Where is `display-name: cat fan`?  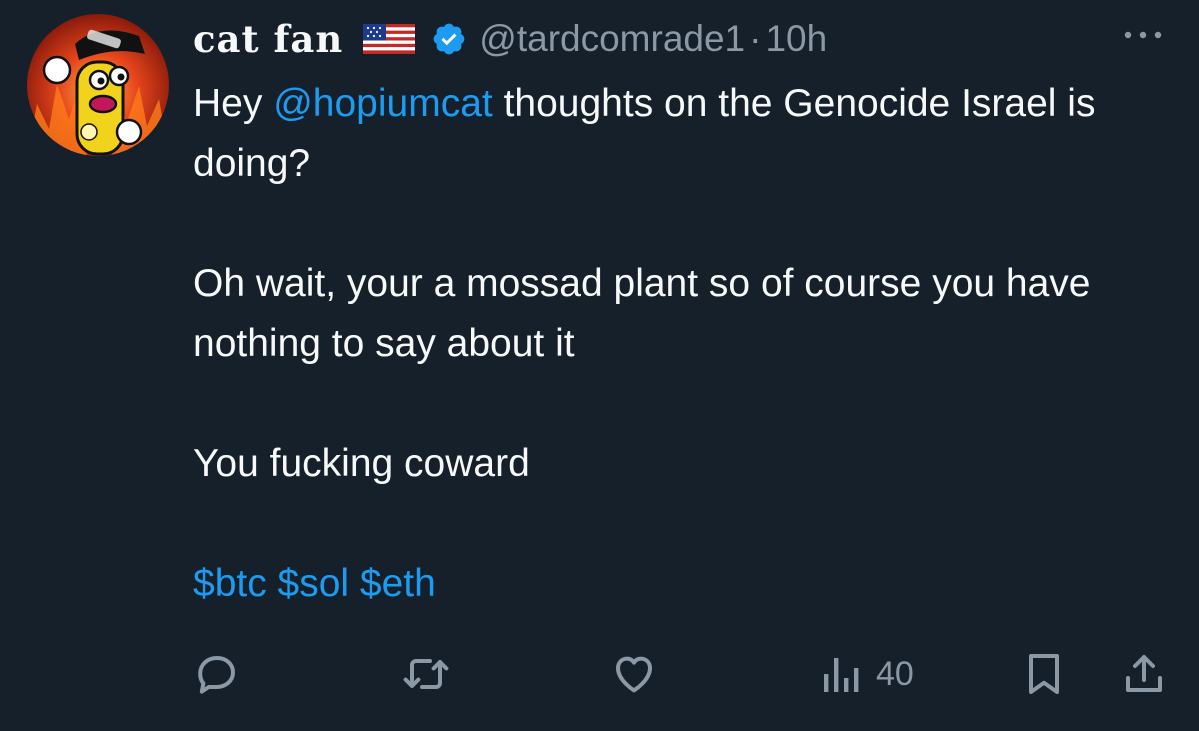
display-name: cat fan is located at coordinates (268, 39).